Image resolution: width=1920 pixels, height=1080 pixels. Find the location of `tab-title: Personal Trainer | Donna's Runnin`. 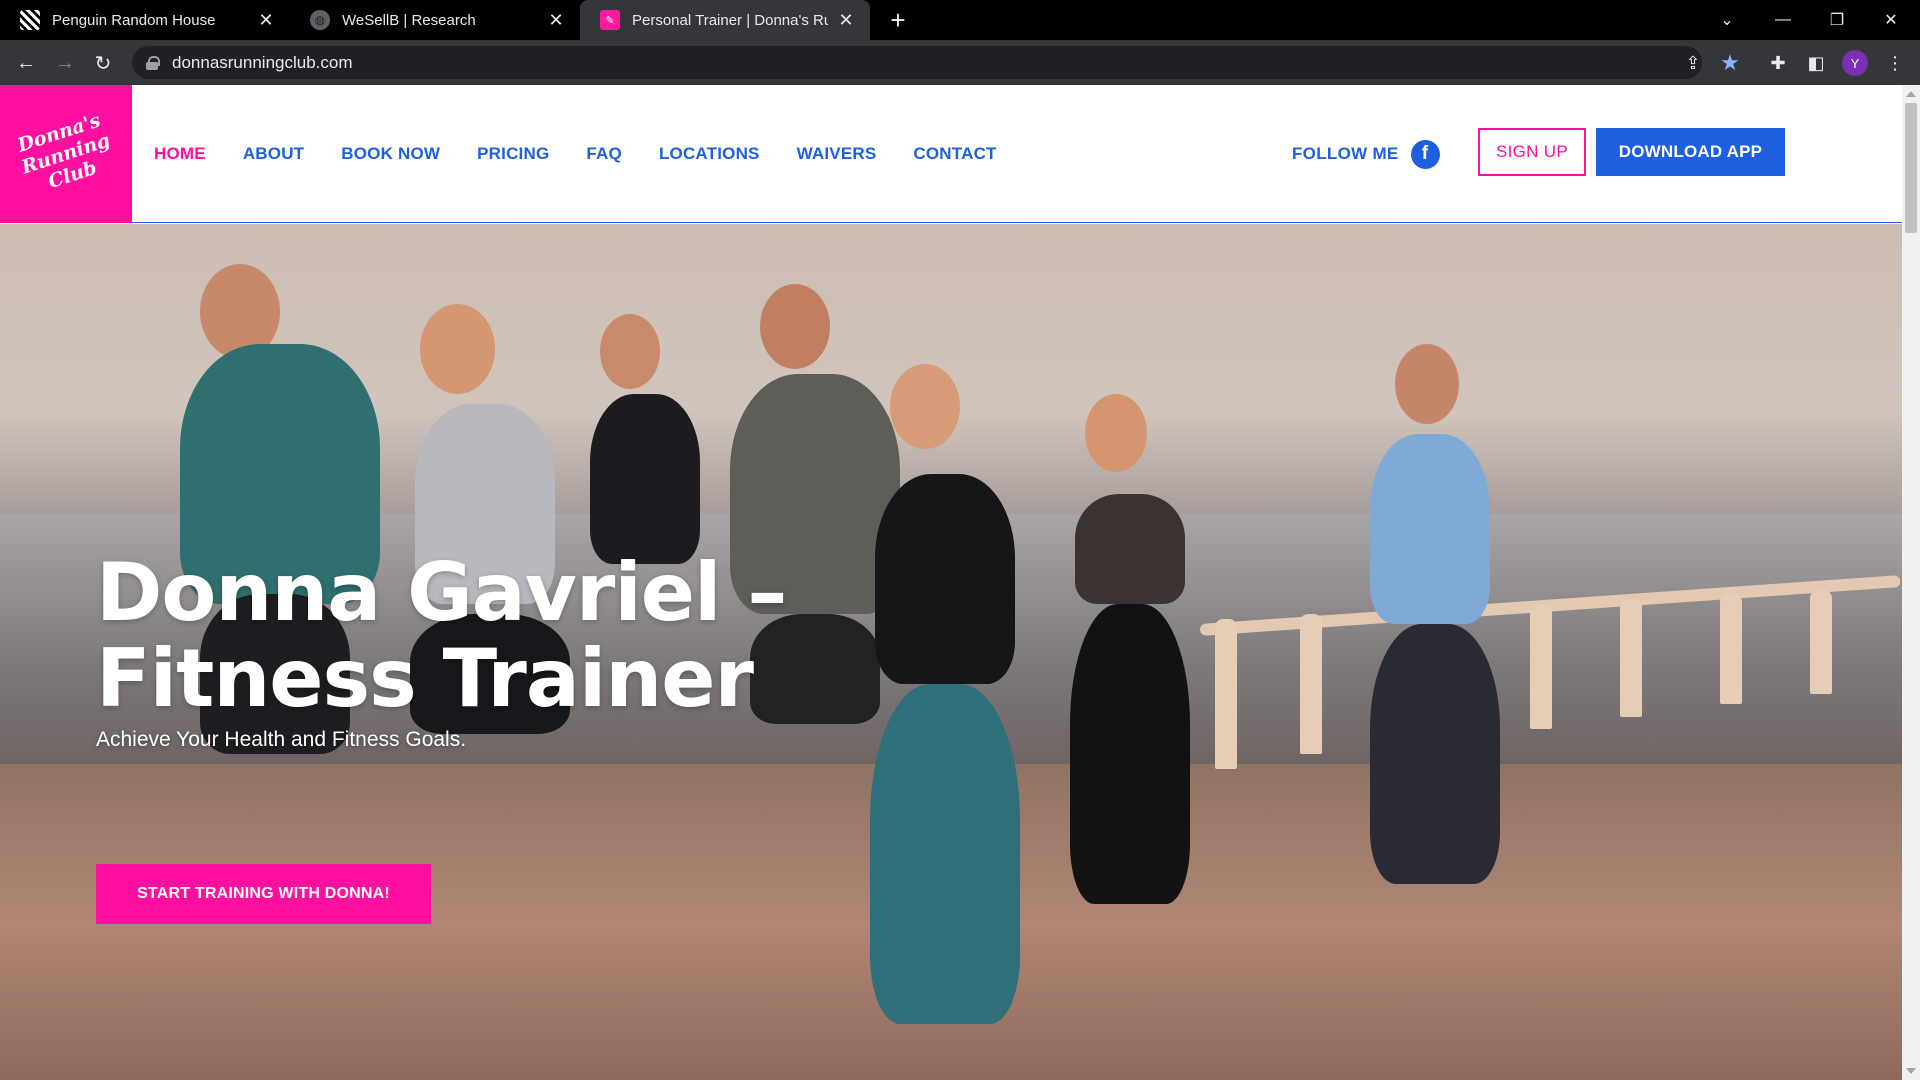

tab-title: Personal Trainer | Donna's Runnin is located at coordinates (730, 20).